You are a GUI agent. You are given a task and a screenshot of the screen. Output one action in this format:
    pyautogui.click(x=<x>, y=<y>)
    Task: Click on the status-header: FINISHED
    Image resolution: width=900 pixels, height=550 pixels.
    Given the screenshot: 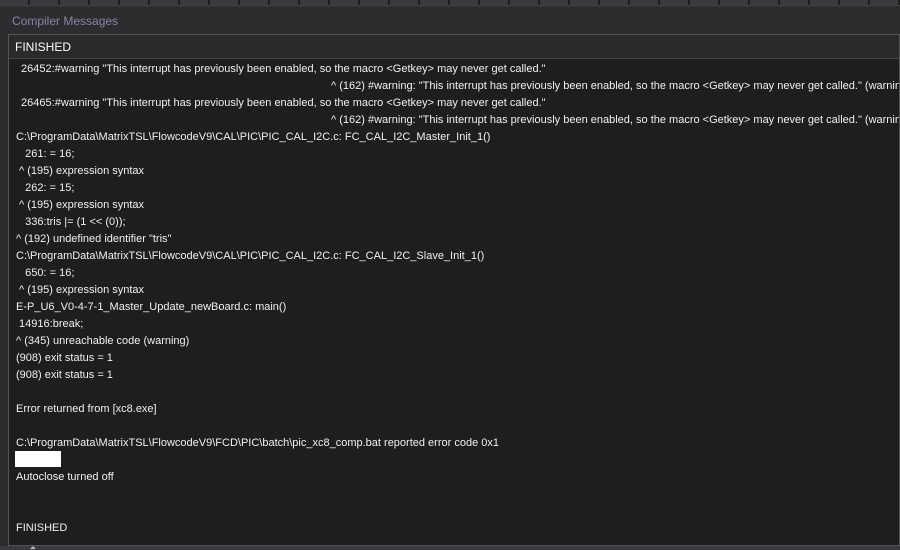 What is the action you would take?
    pyautogui.click(x=454, y=47)
    